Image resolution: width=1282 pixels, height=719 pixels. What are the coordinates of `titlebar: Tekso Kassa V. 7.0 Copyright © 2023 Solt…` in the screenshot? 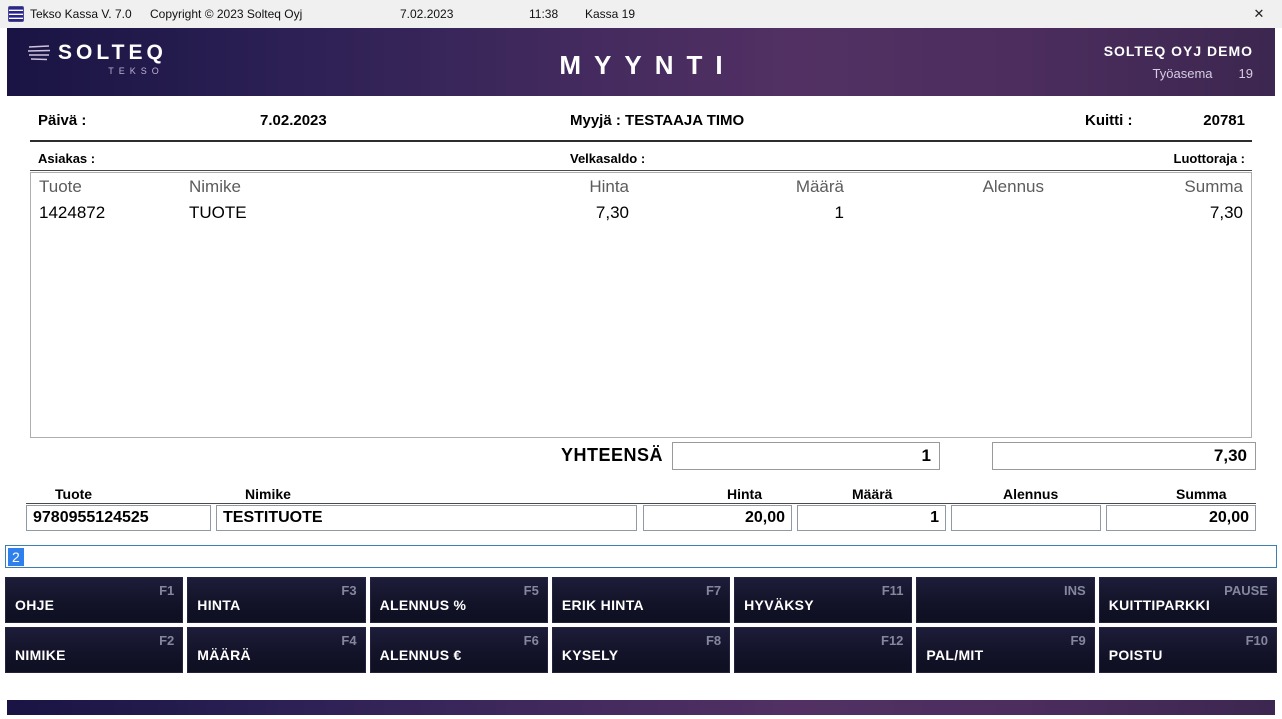 It's located at (641, 14).